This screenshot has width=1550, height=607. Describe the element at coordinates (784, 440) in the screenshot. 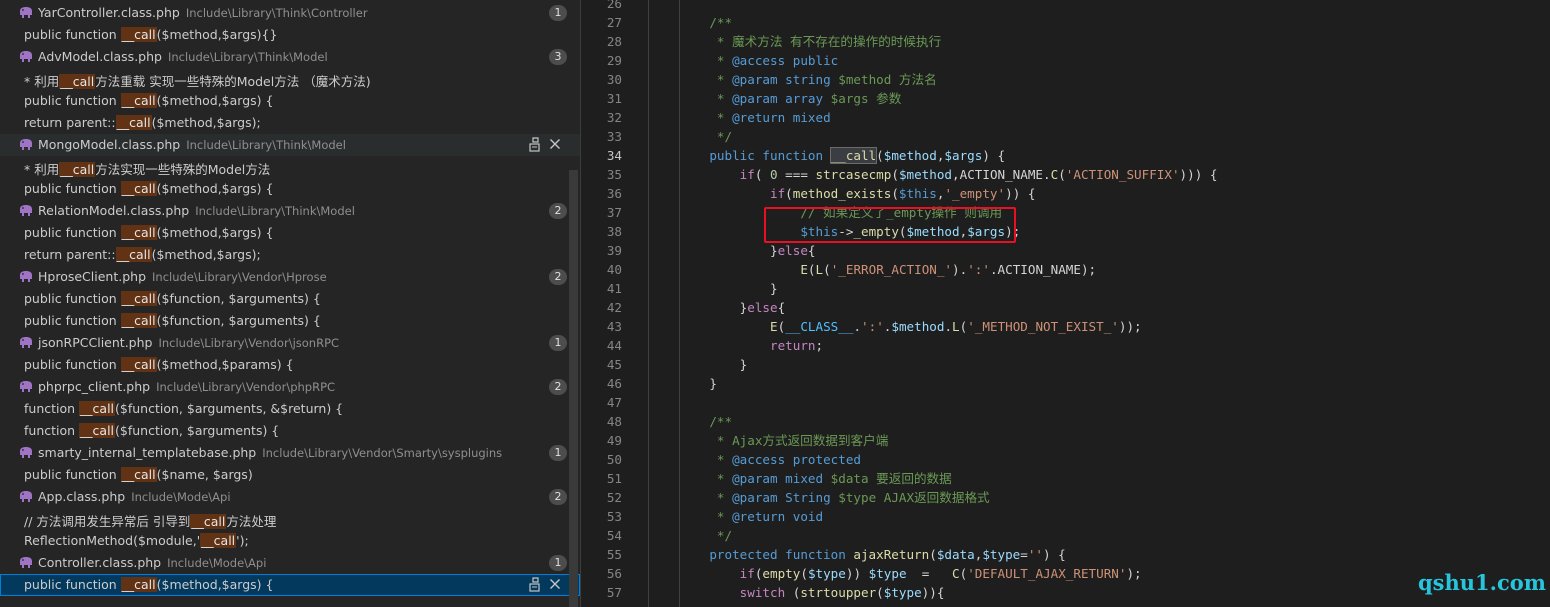

I see `code-token: * Ajax方式返回数据到客户端` at that location.